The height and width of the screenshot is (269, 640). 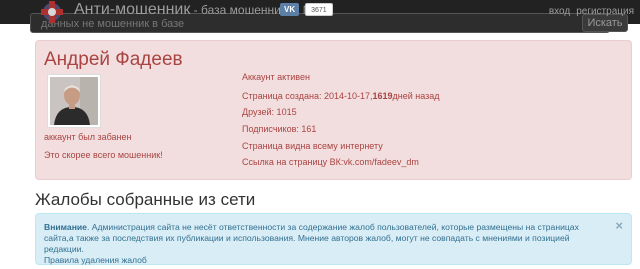 I want to click on nav-links: вход регистрация, so click(x=588, y=11).